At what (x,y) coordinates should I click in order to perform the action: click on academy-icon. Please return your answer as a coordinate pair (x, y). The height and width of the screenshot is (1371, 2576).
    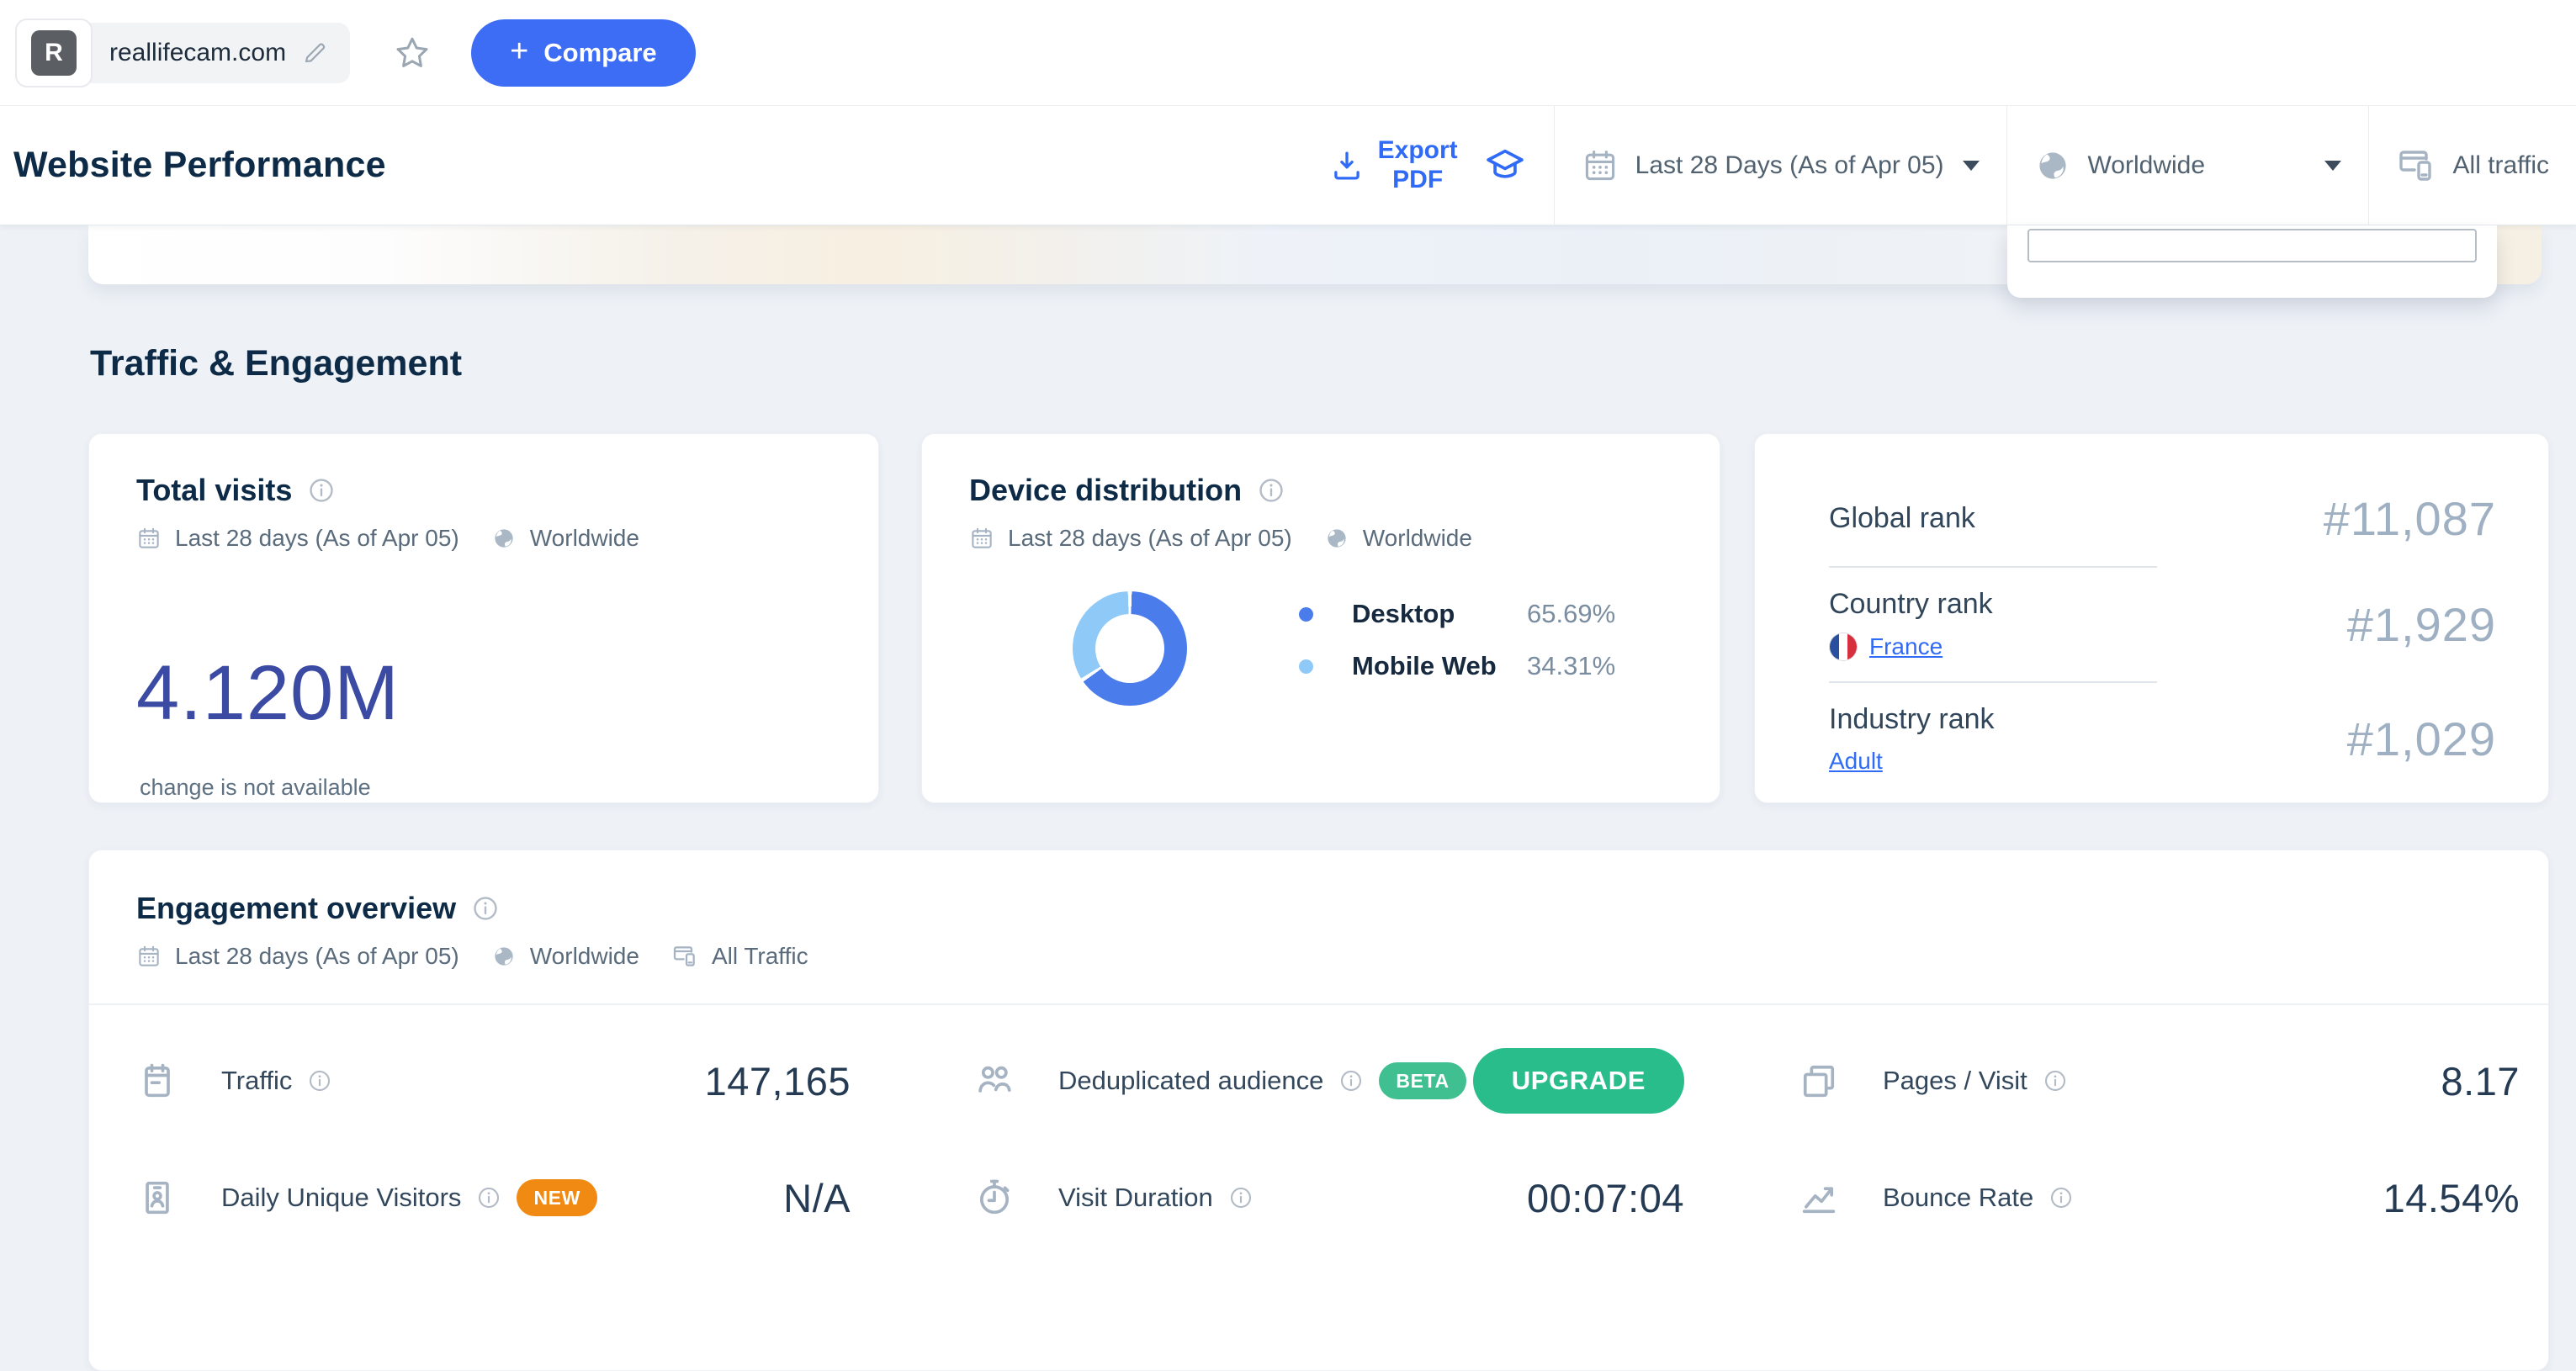
    Looking at the image, I should click on (1505, 166).